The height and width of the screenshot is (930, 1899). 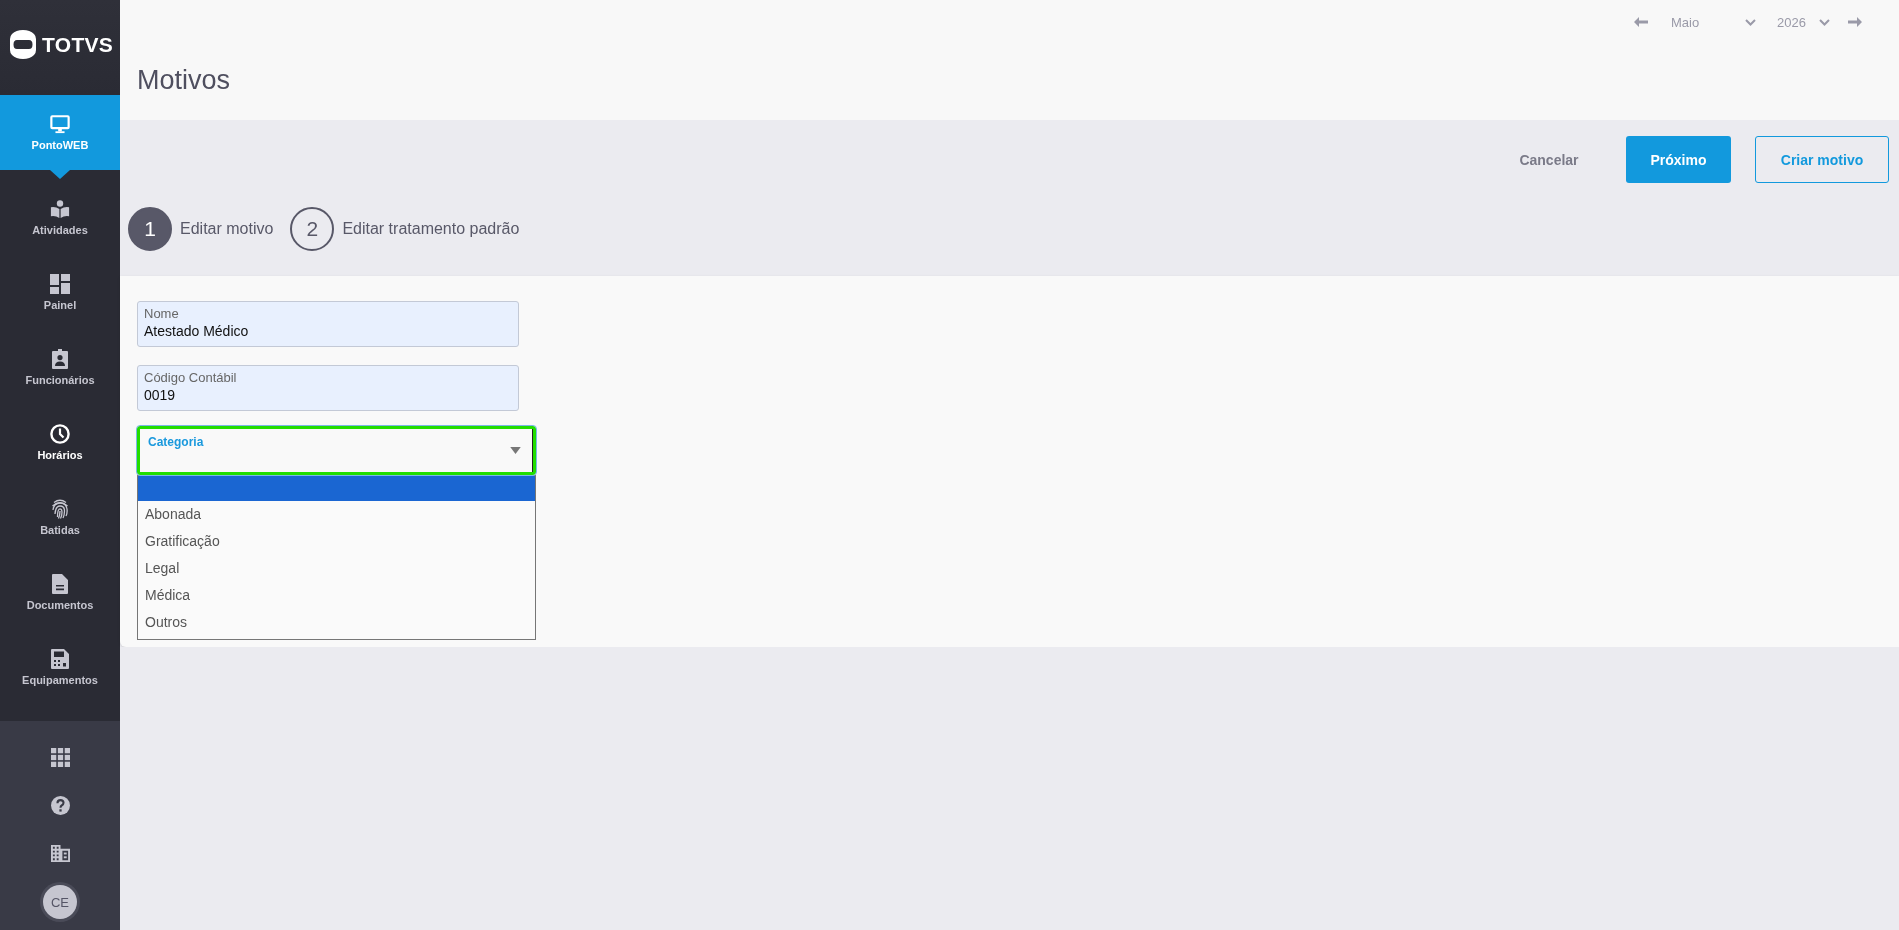 What do you see at coordinates (336, 541) in the screenshot?
I see `dropdown-option: Gratificação` at bounding box center [336, 541].